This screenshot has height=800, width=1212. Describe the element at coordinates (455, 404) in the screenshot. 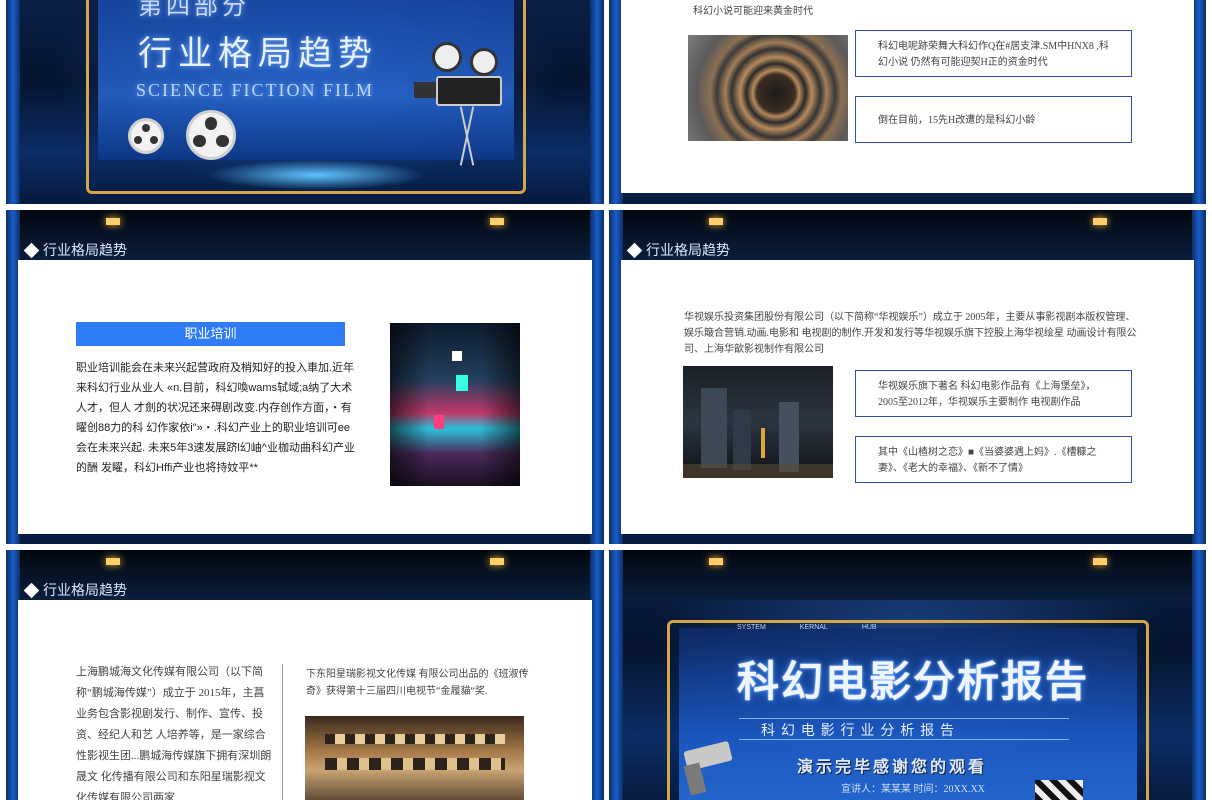

I see `city-night-photo` at that location.